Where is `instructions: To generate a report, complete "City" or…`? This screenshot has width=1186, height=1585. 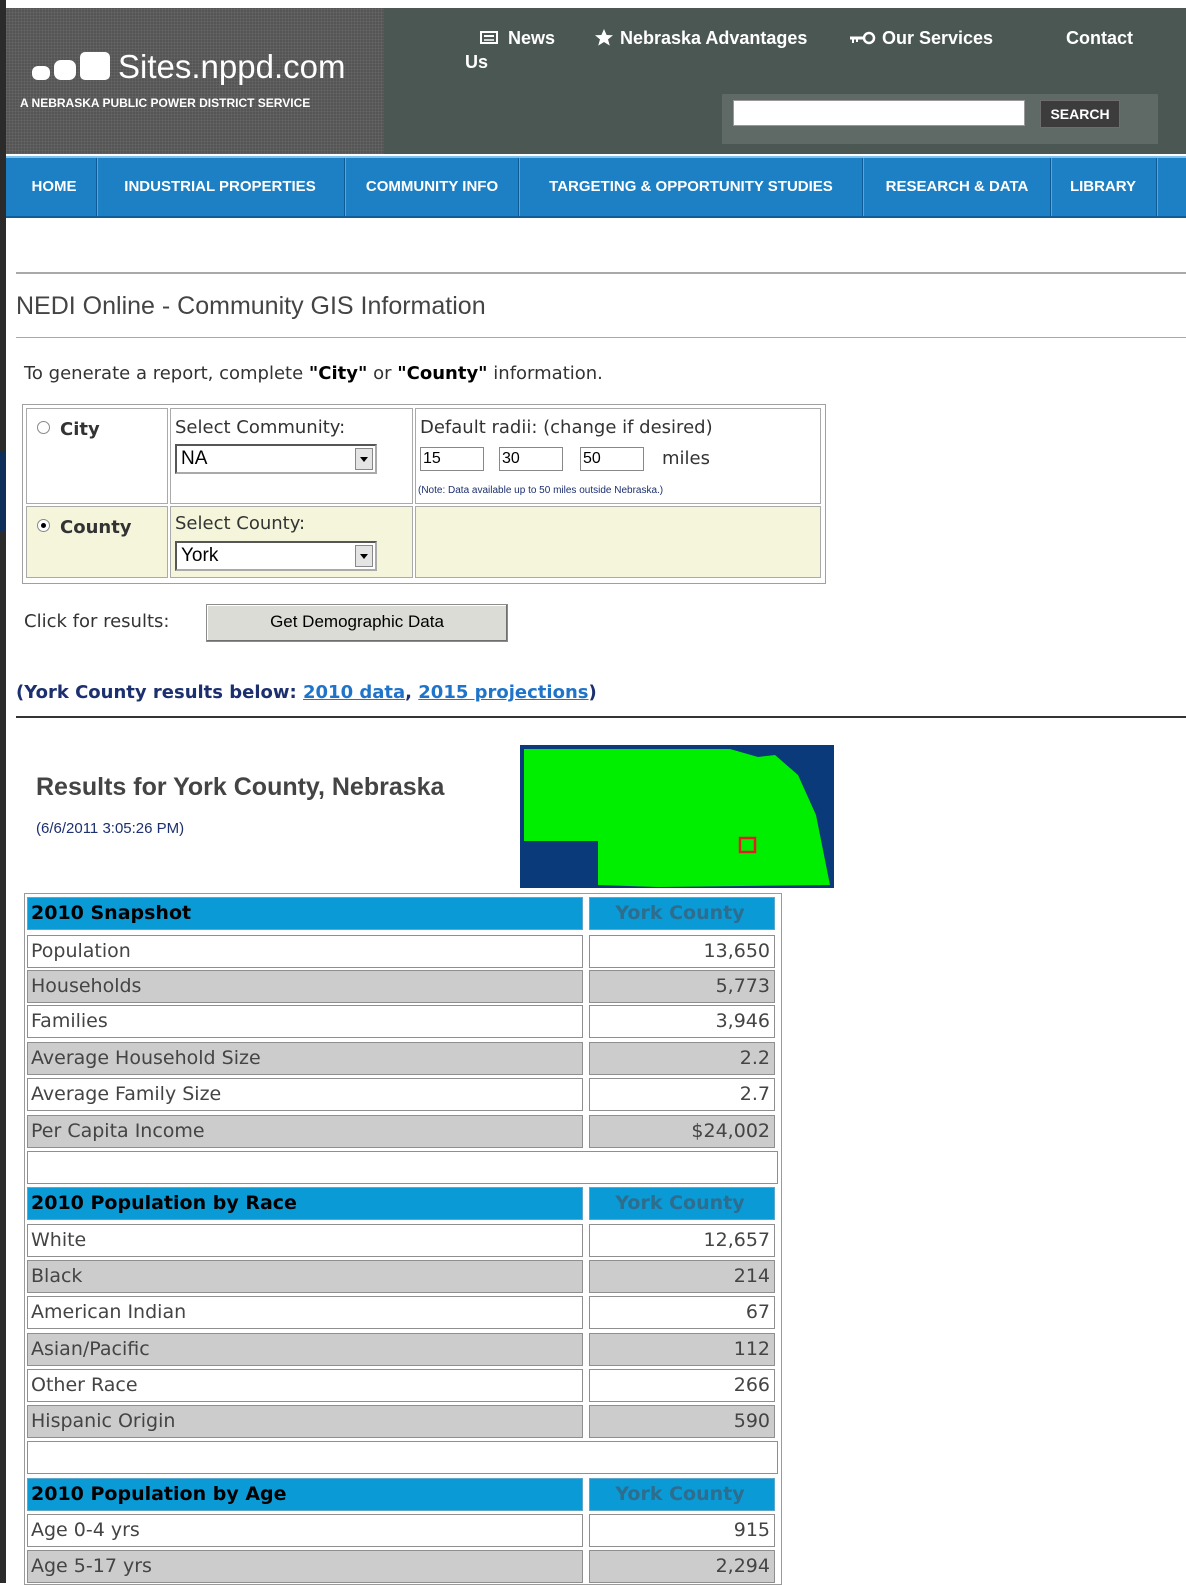
instructions: To generate a report, complete "City" or… is located at coordinates (313, 373).